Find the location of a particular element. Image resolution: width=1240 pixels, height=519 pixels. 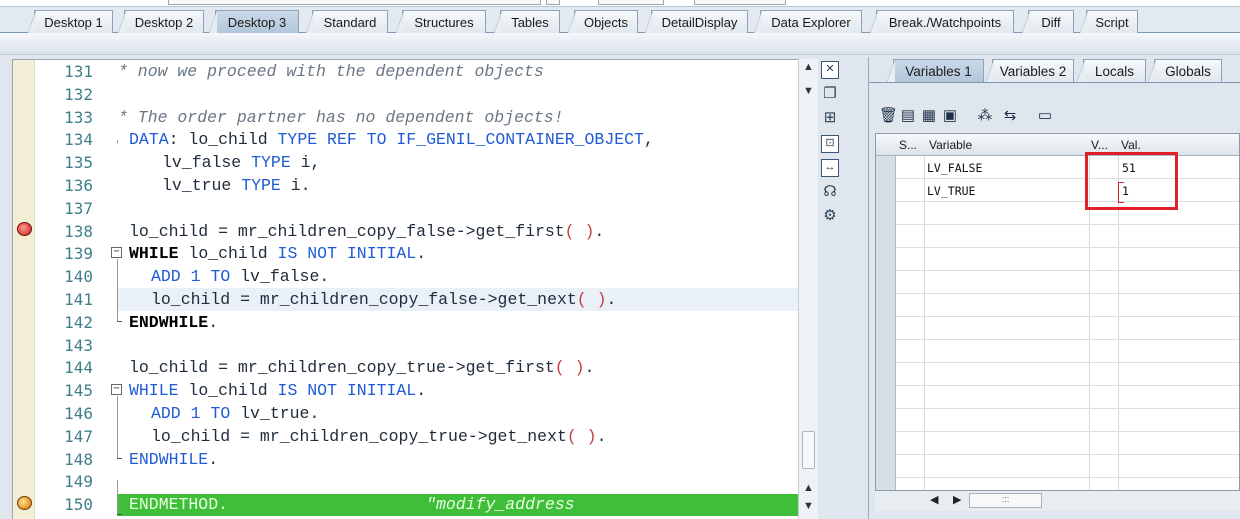

tab-detail-display: DetailDisplay is located at coordinates (696, 21).